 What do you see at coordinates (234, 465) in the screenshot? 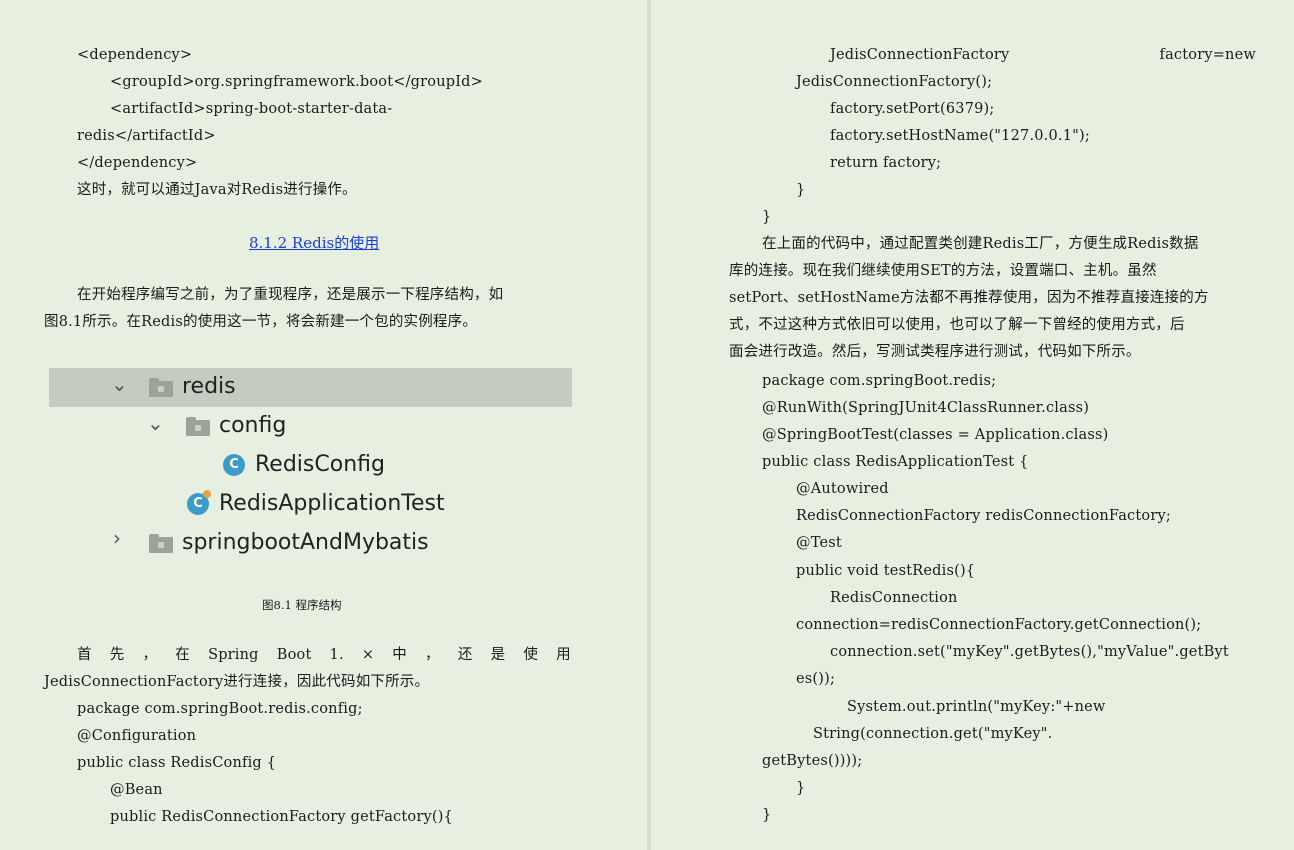
I see `class-icon: C` at bounding box center [234, 465].